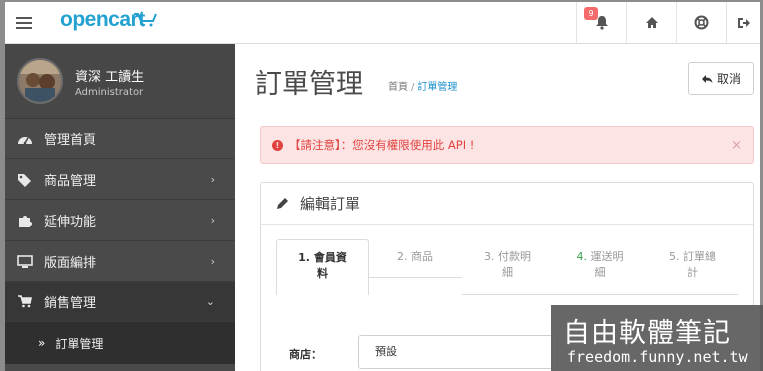  What do you see at coordinates (40, 81) in the screenshot?
I see `avatar` at bounding box center [40, 81].